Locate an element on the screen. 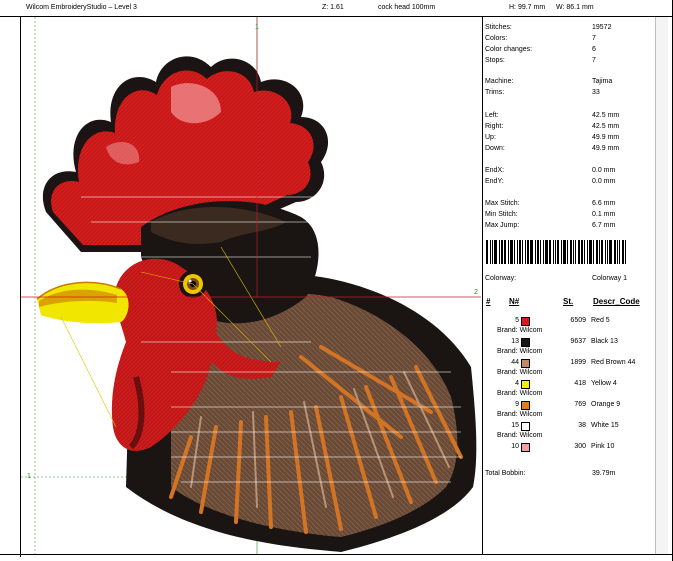 The height and width of the screenshot is (561, 673). color-row: 15 38 White 15 Brand: Wilcom is located at coordinates (569, 432).